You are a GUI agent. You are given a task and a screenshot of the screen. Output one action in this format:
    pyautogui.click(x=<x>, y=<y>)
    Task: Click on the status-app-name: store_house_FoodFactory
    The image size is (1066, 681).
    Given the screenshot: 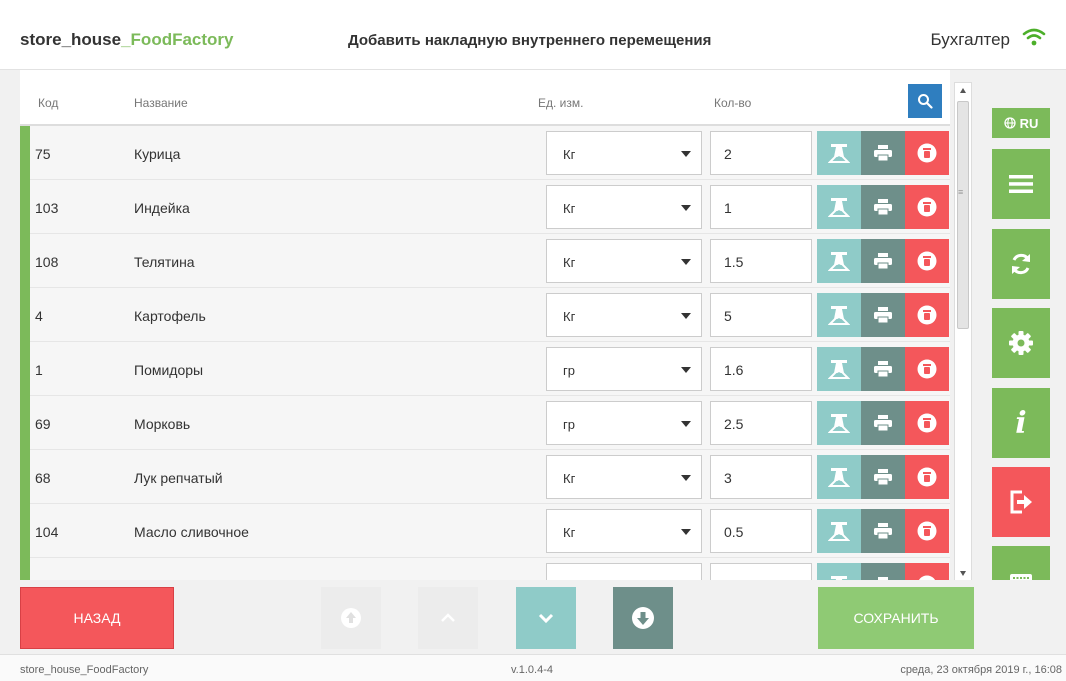 What is the action you would take?
    pyautogui.click(x=84, y=670)
    